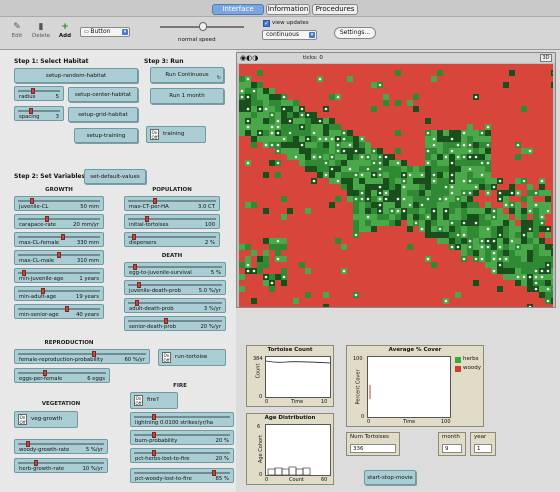 The image size is (560, 492). Describe the element at coordinates (187, 96) in the screenshot. I see `run-1-month-button: Run 1 month` at that location.